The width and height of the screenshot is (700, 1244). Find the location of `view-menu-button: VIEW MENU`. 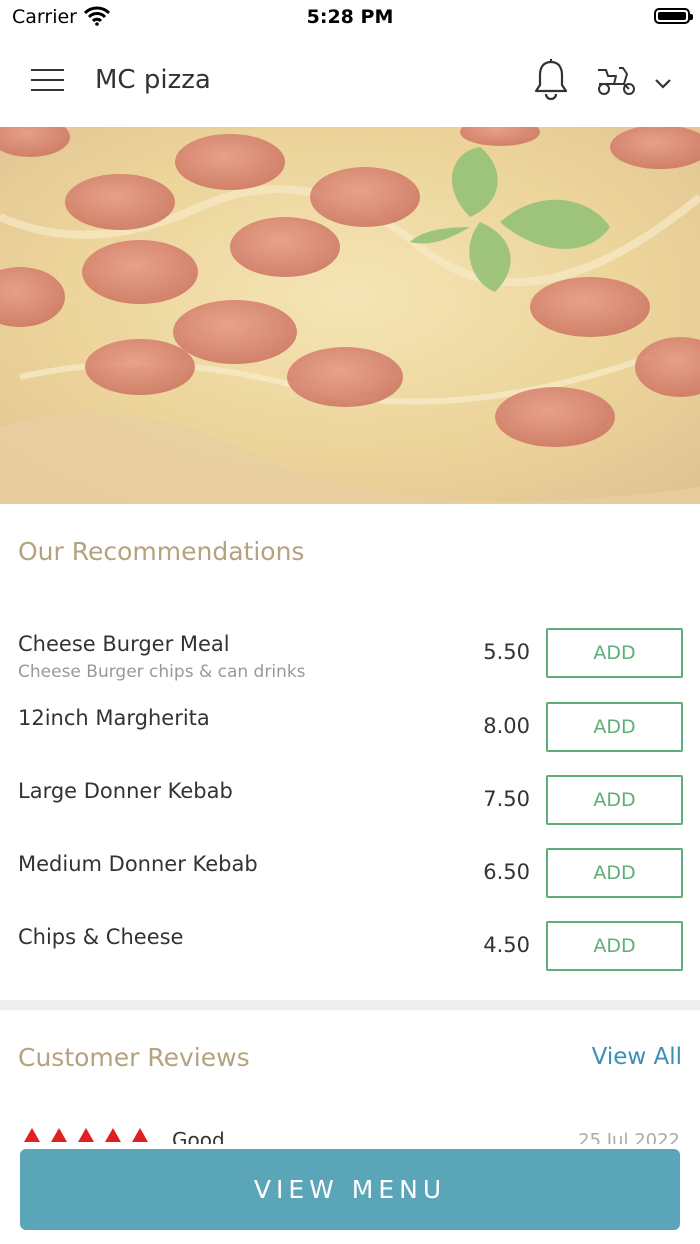

view-menu-button: VIEW MENU is located at coordinates (350, 1189).